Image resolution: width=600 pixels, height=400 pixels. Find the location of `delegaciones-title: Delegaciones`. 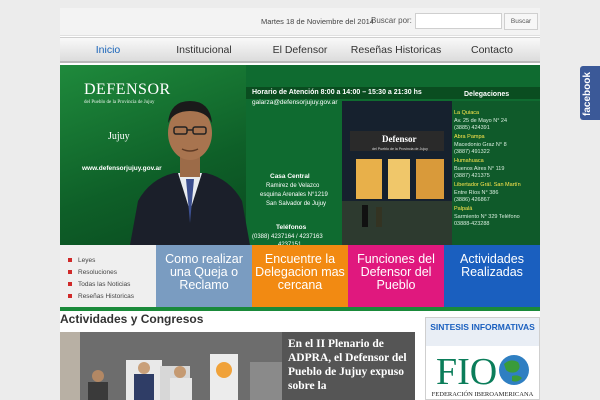

delegaciones-title: Delegaciones is located at coordinates (487, 94).